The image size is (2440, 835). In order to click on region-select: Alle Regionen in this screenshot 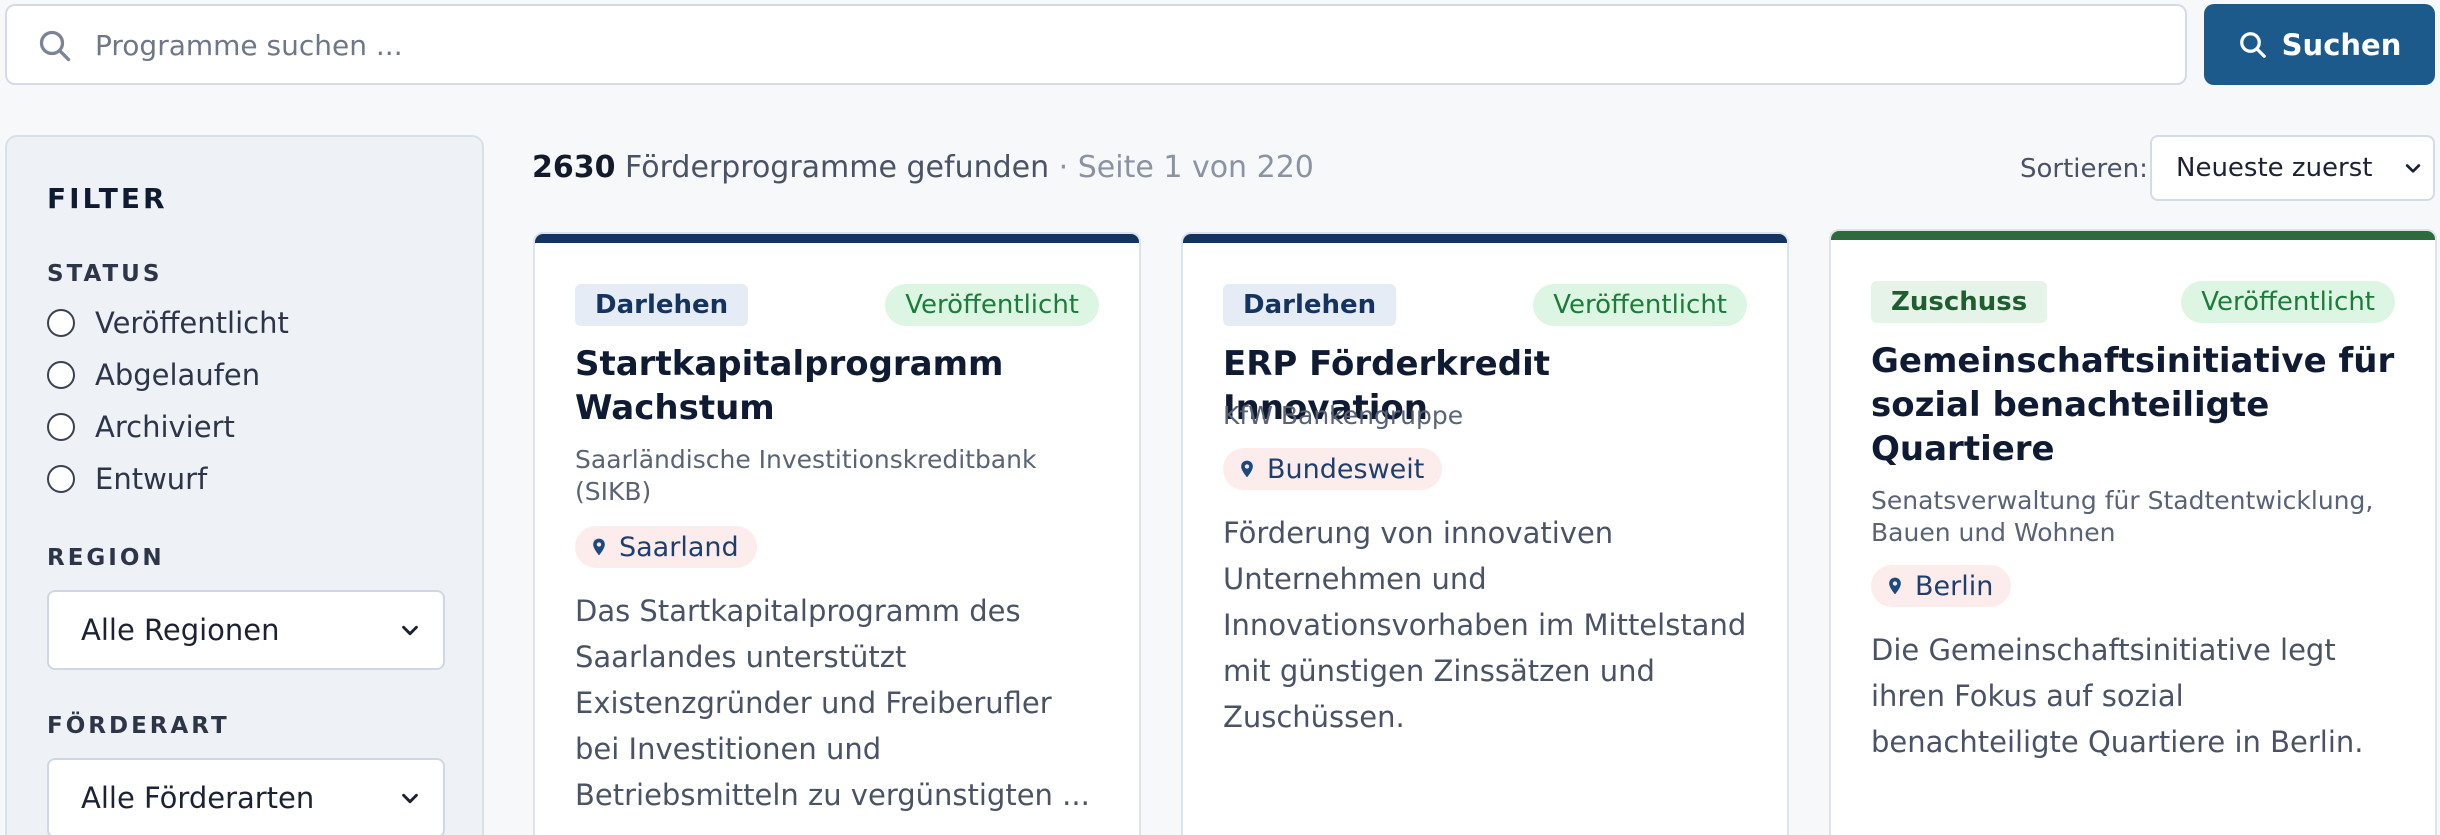, I will do `click(246, 630)`.